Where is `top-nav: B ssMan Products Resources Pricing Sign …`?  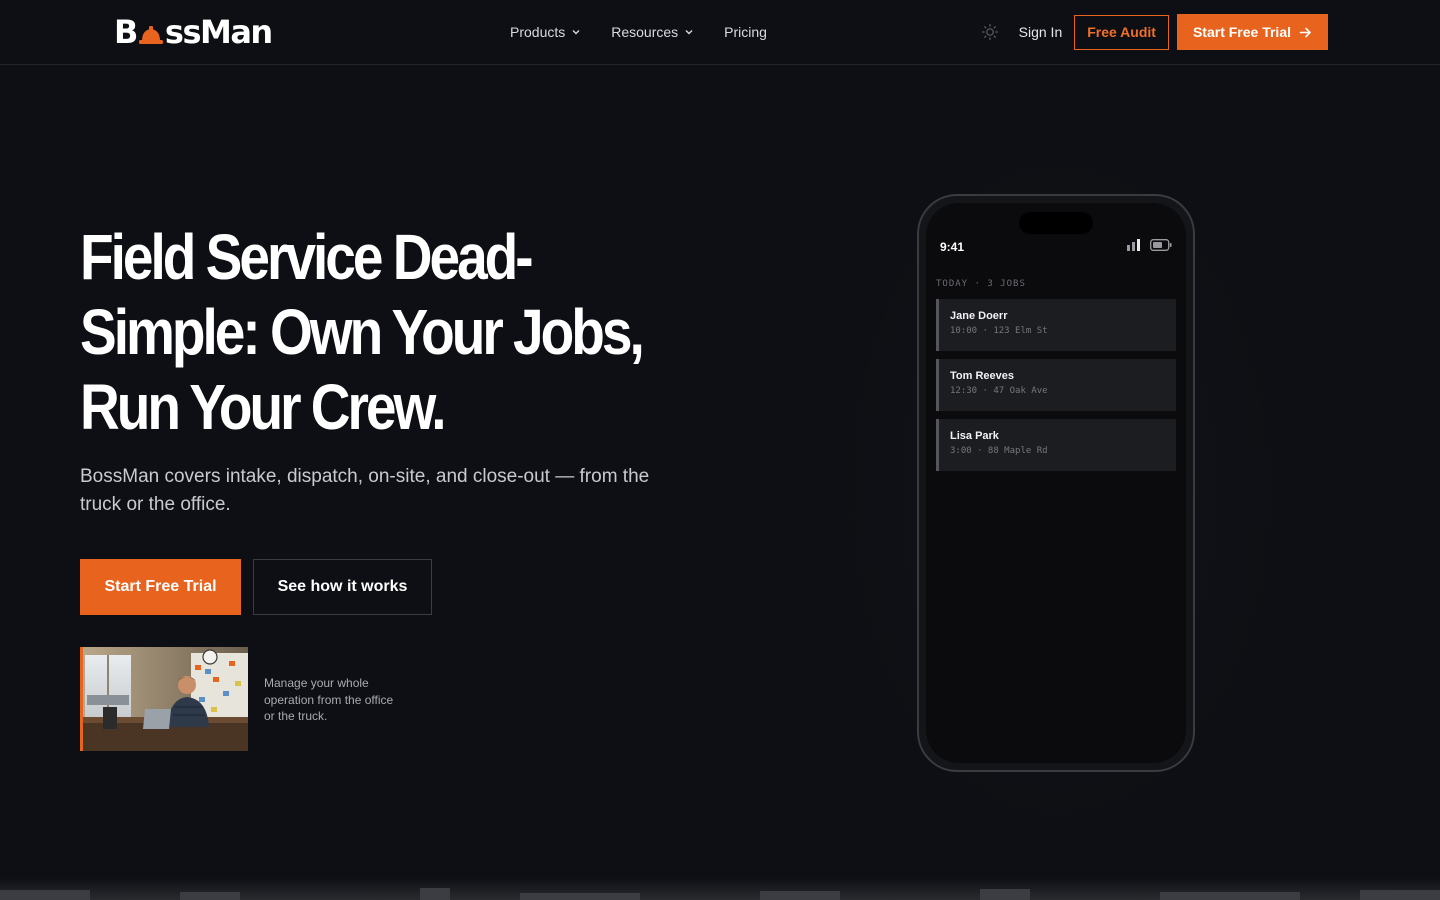
top-nav: B ssMan Products Resources Pricing Sign … is located at coordinates (720, 32).